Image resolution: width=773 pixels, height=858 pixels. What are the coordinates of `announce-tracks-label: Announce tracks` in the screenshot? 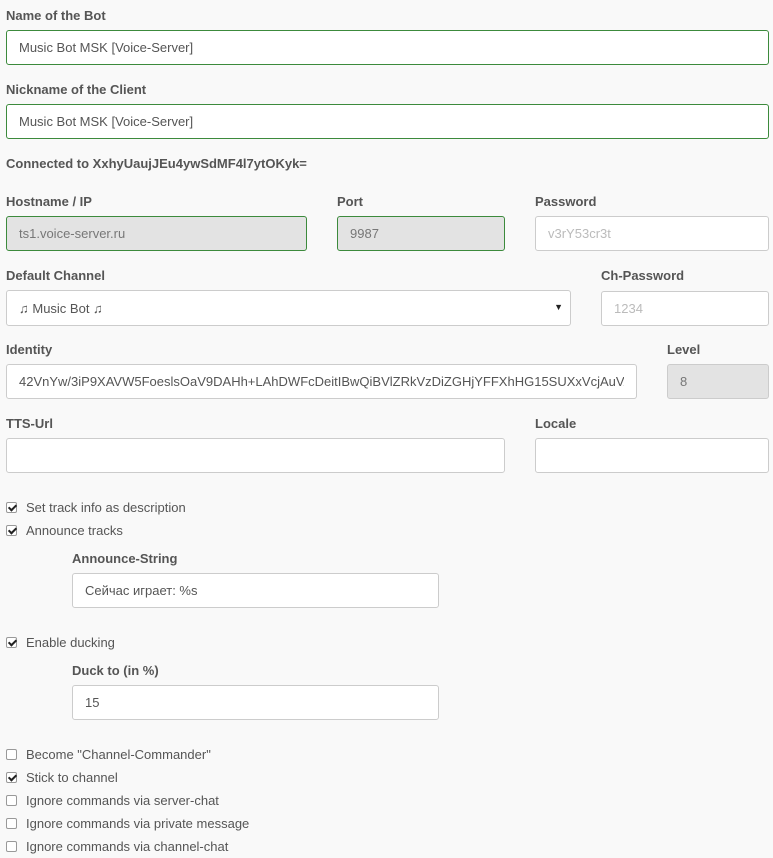 It's located at (74, 530).